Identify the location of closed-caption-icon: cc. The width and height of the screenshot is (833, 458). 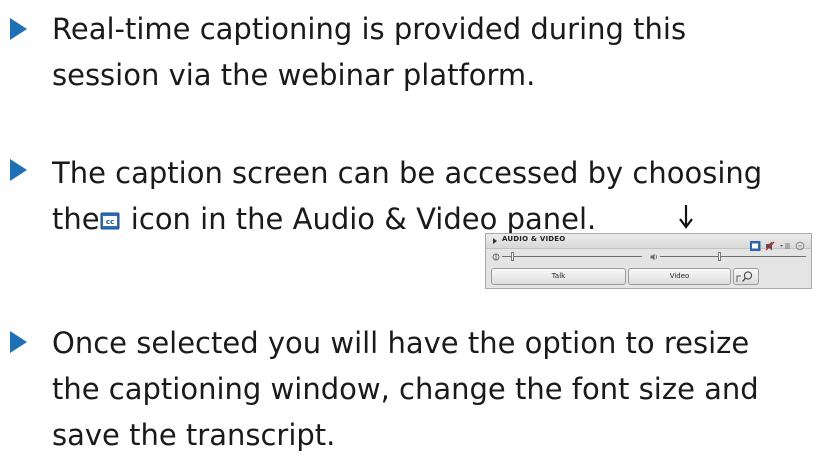
(110, 213).